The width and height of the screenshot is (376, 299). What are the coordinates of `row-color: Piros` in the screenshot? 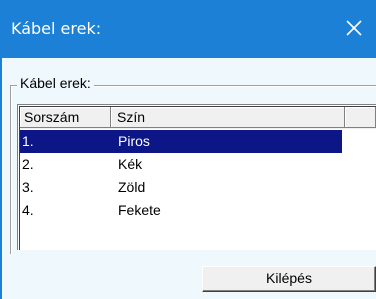 It's located at (134, 141).